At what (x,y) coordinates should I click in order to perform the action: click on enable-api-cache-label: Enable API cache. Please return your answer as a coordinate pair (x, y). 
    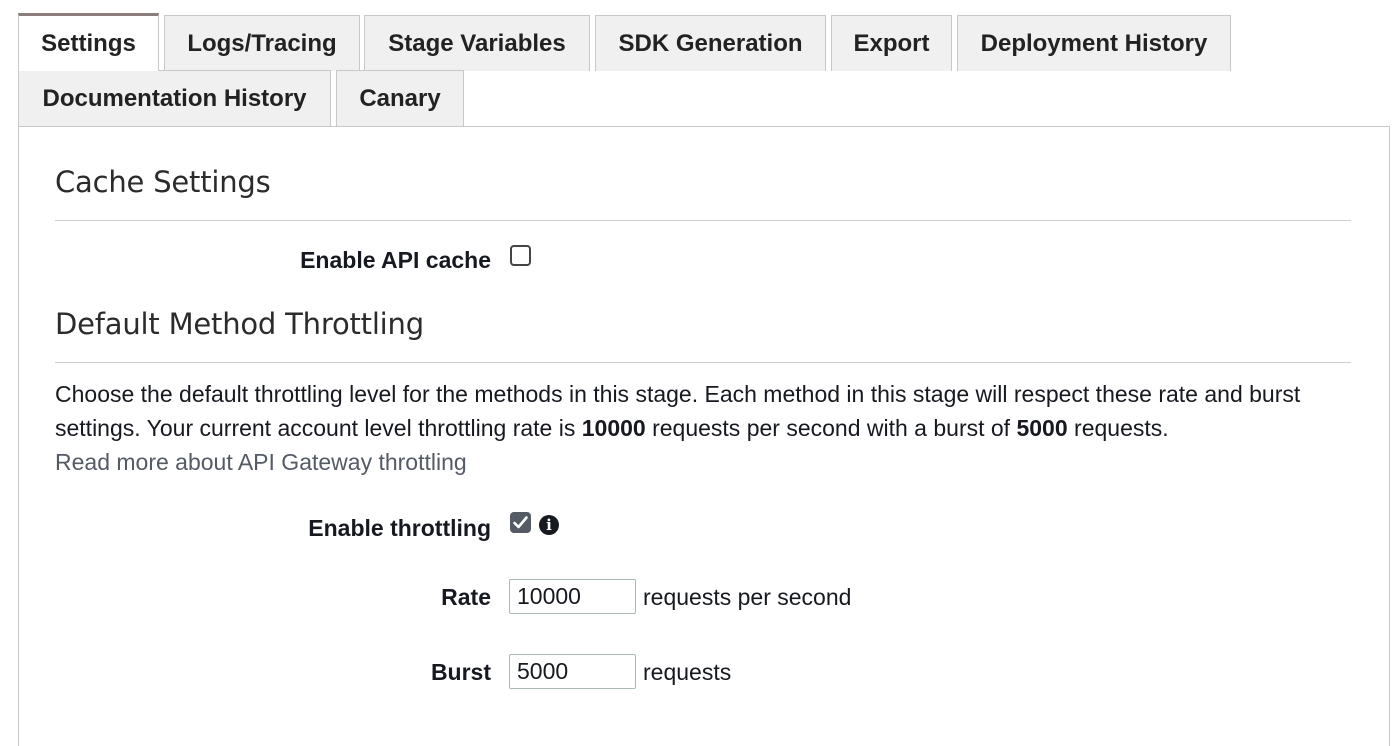
    Looking at the image, I should click on (395, 260).